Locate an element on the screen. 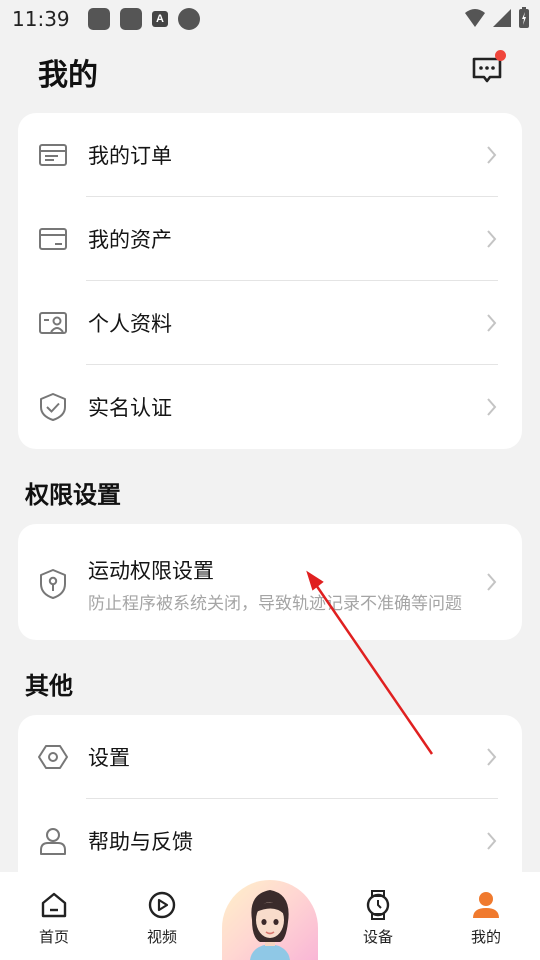 This screenshot has height=960, width=540. status-time: 11:39 is located at coordinates (41, 19).